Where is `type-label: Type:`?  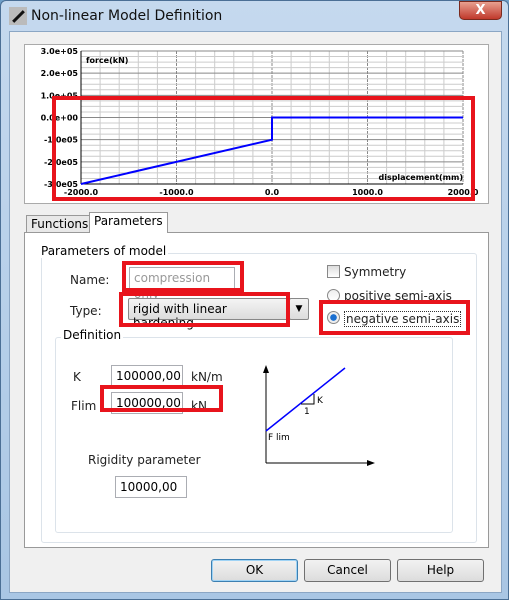 type-label: Type: is located at coordinates (86, 311).